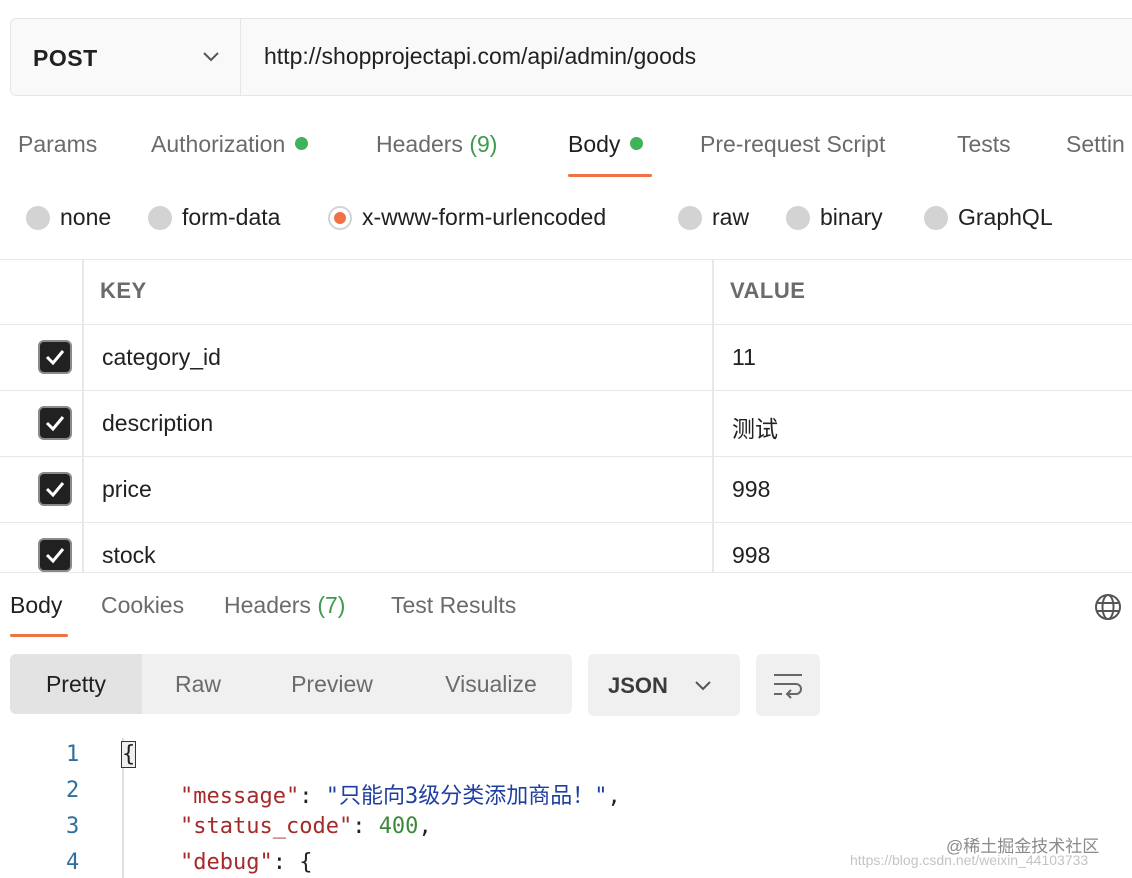  Describe the element at coordinates (638, 685) in the screenshot. I see `format-label: JSON` at that location.